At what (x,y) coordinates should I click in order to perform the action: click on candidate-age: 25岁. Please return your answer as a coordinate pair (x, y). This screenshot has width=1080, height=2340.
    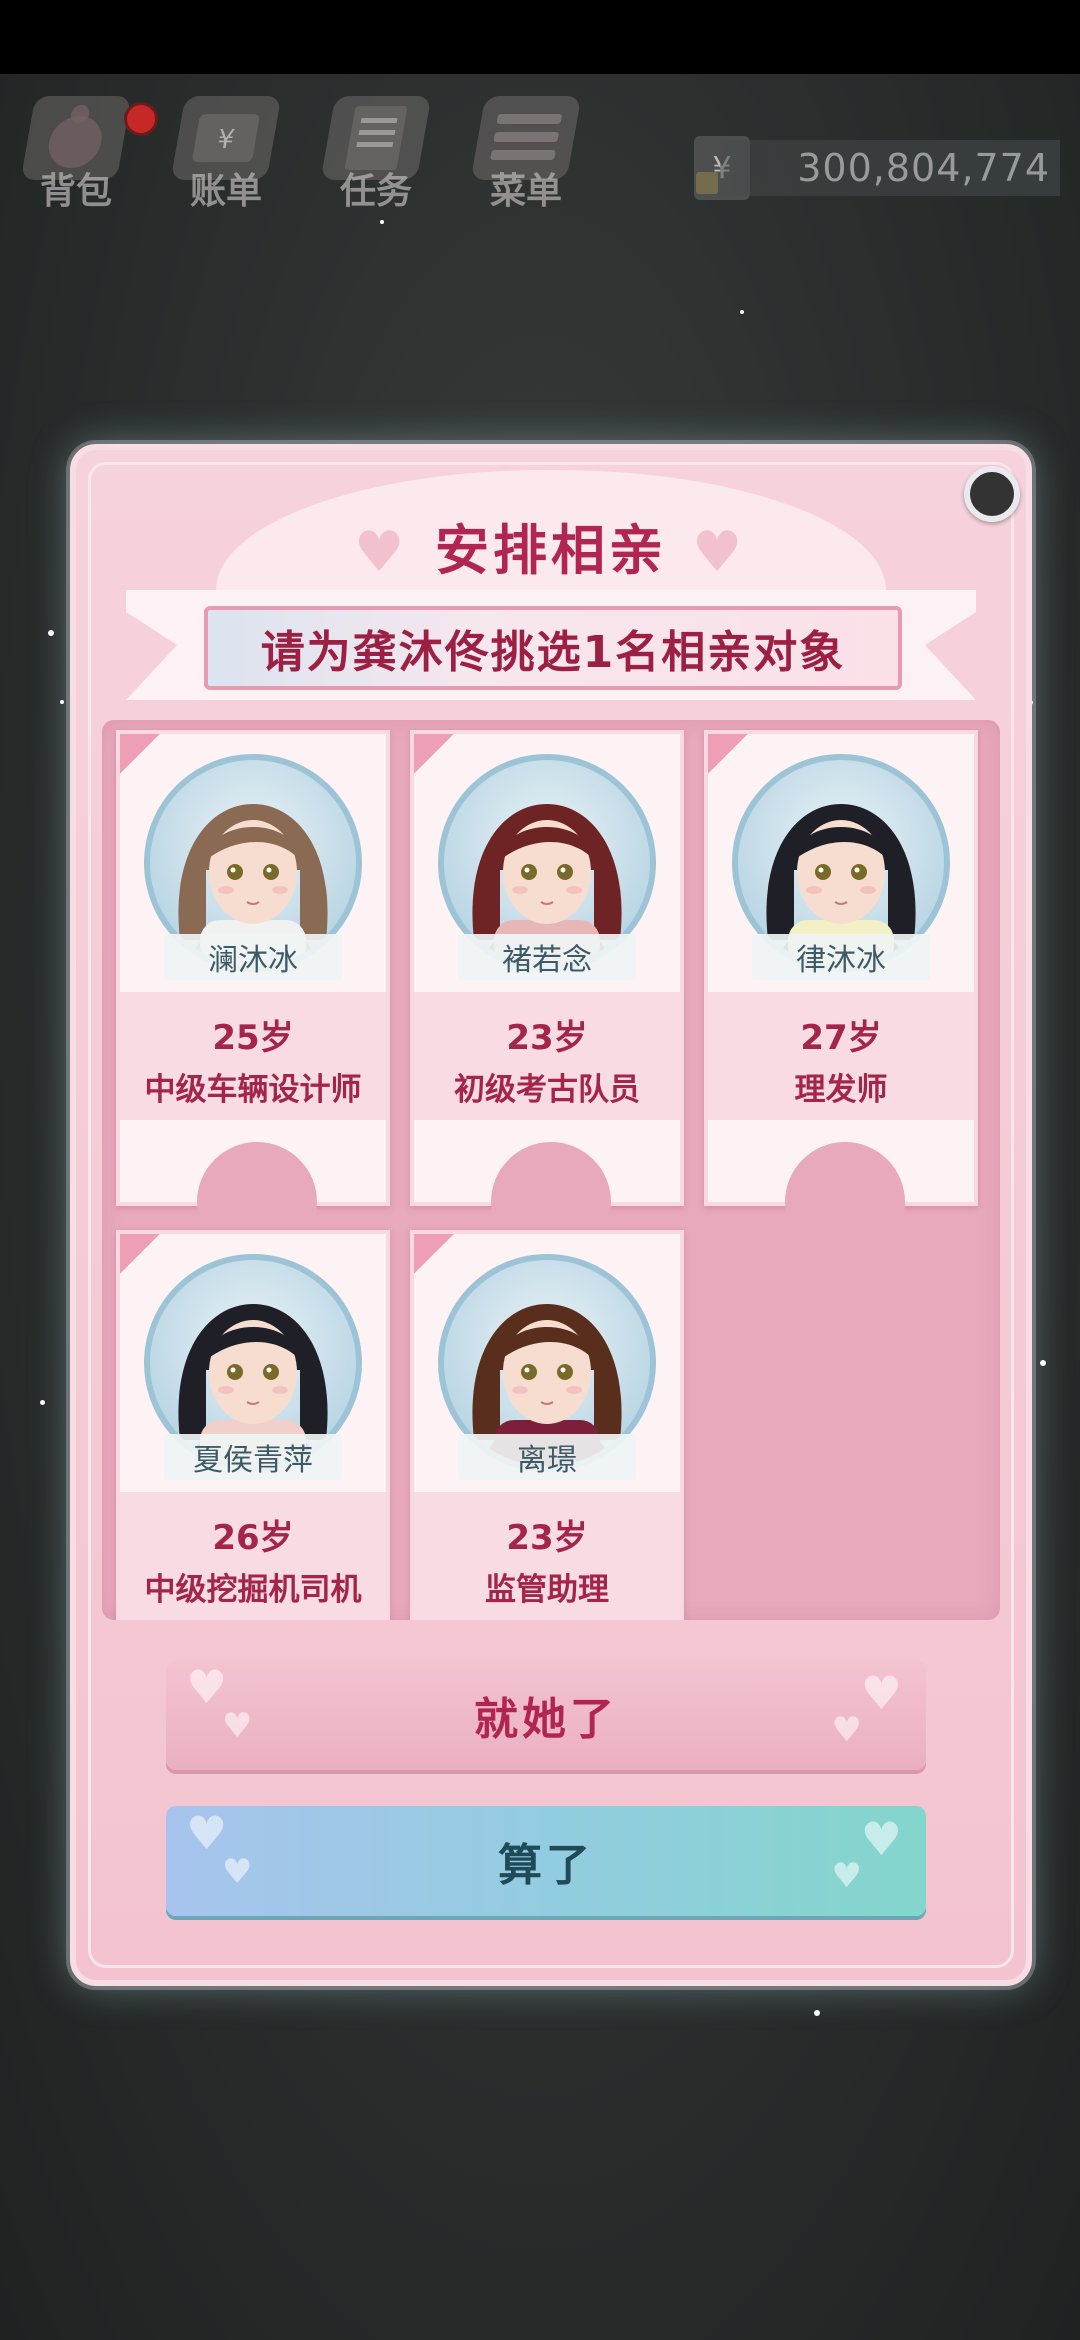
    Looking at the image, I should click on (253, 1038).